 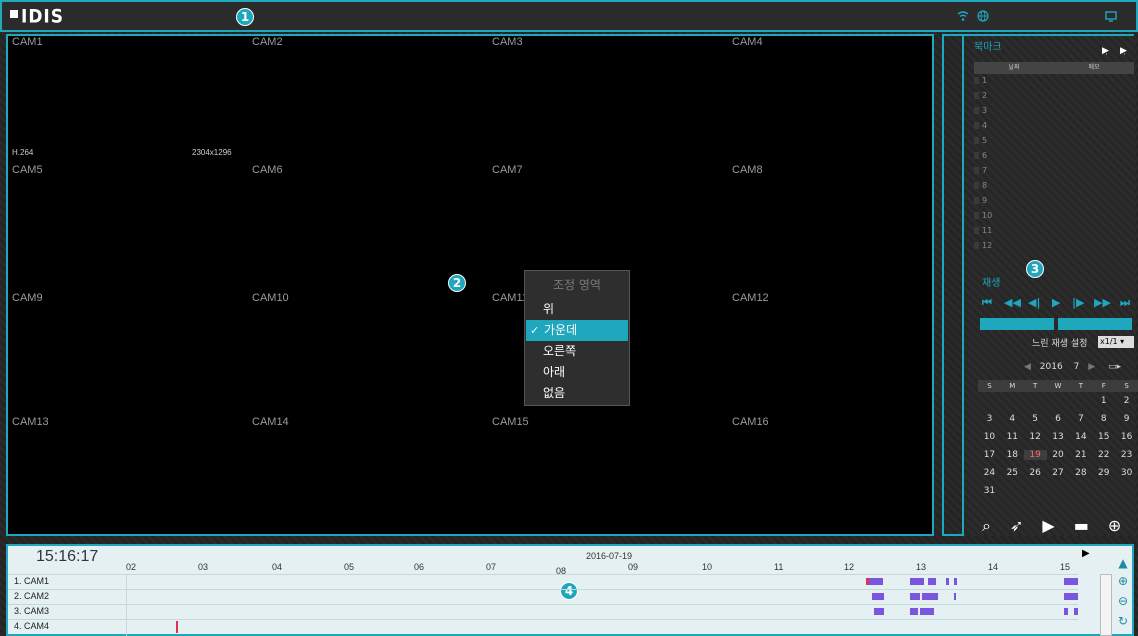 What do you see at coordinates (577, 372) in the screenshot?
I see `menu-item-bottom: 아래` at bounding box center [577, 372].